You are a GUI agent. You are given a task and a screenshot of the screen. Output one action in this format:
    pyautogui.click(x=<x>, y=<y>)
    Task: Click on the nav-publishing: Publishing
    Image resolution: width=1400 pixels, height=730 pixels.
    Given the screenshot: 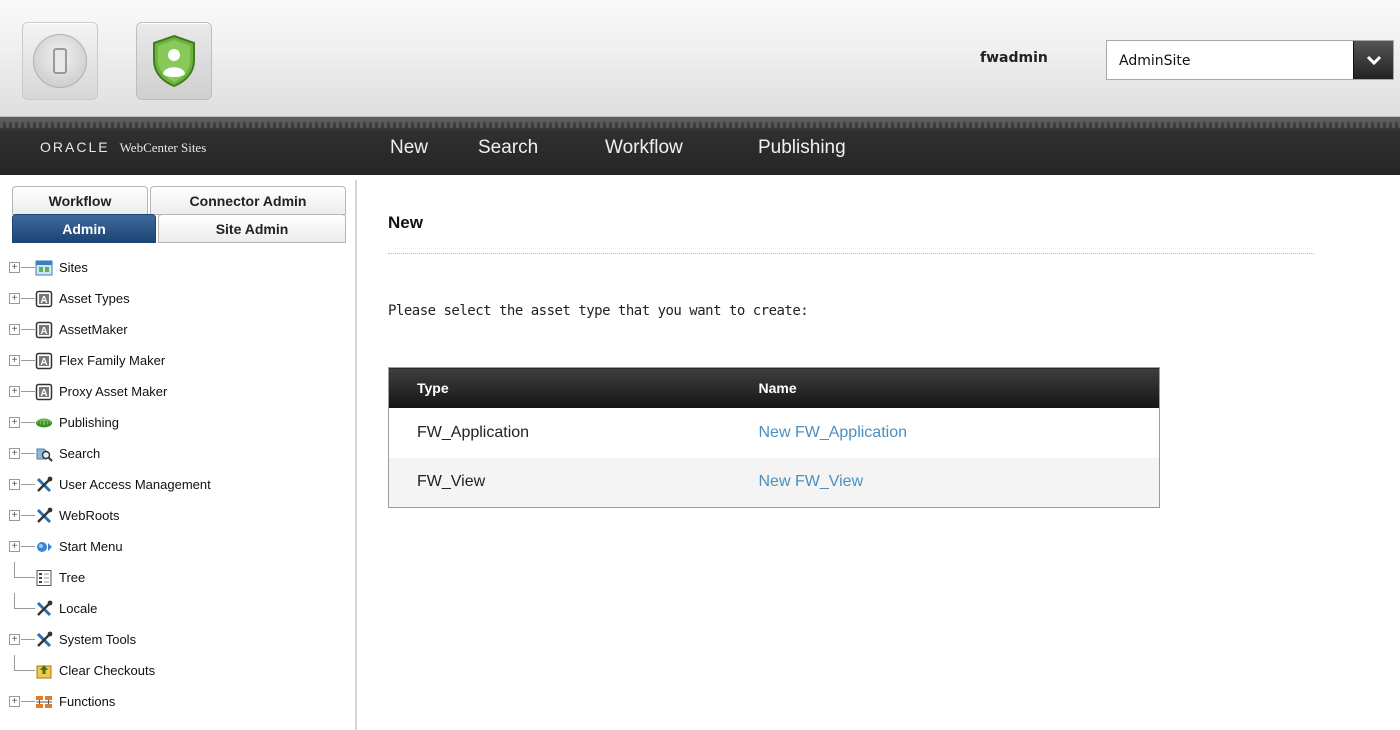 What is the action you would take?
    pyautogui.click(x=802, y=148)
    